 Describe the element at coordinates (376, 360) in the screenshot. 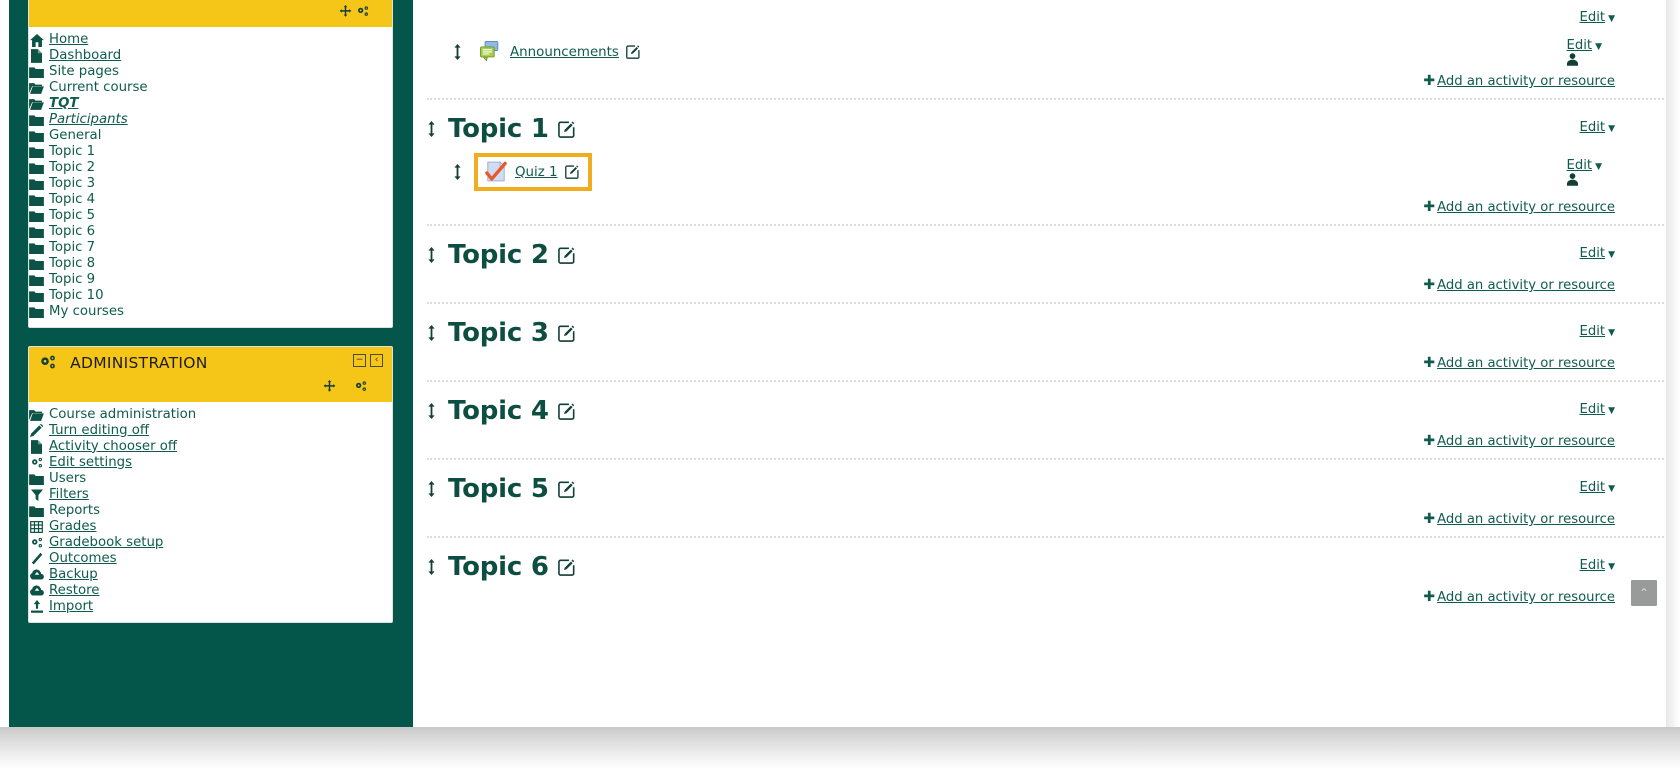

I see `dock-block-button: ‹` at that location.